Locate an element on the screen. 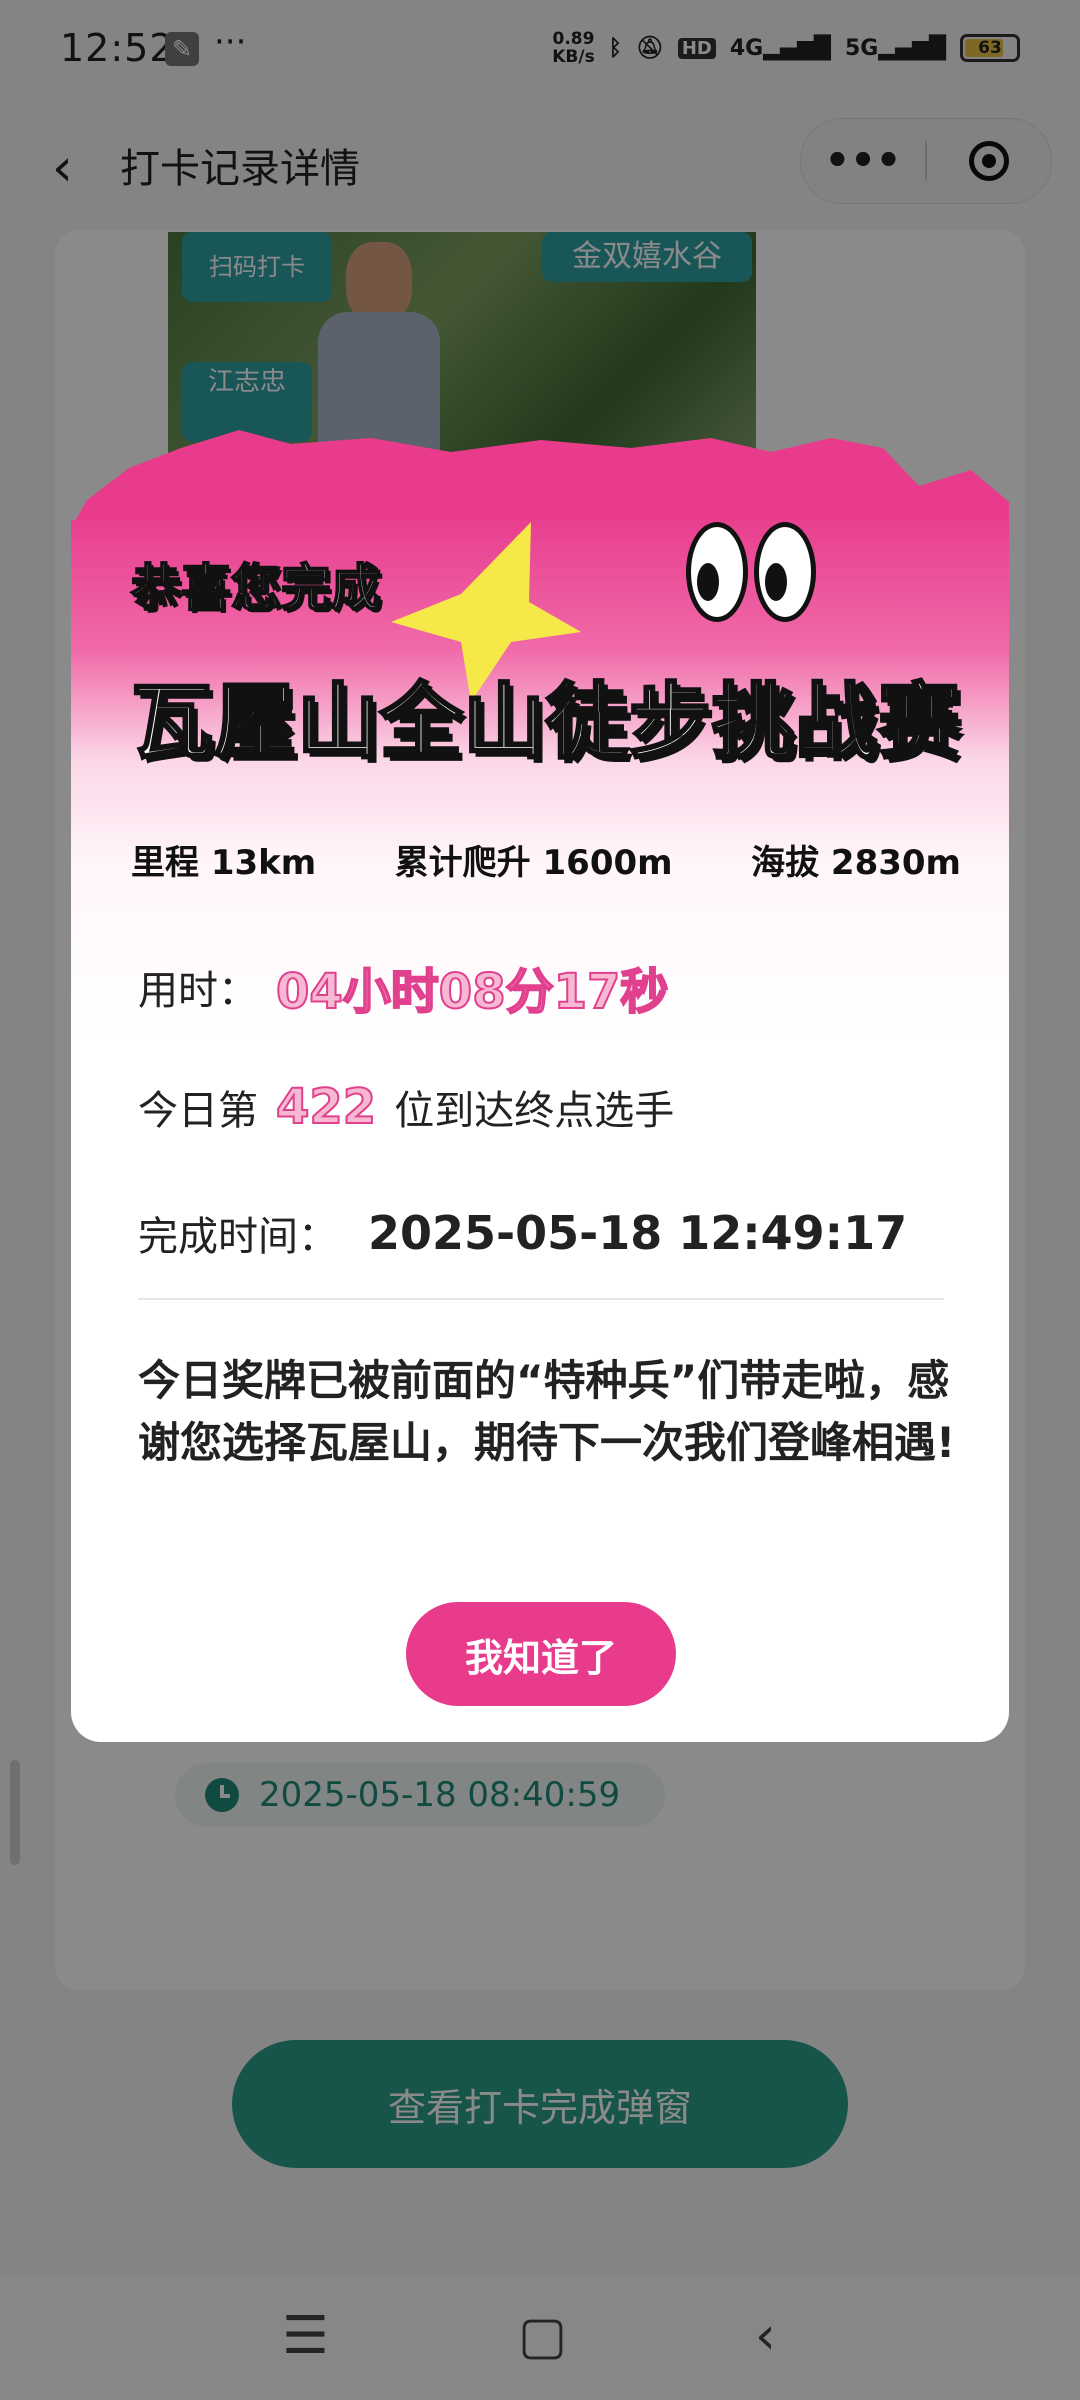 The height and width of the screenshot is (2400, 1080). duration-value: 04小时08分17秒 is located at coordinates (472, 992).